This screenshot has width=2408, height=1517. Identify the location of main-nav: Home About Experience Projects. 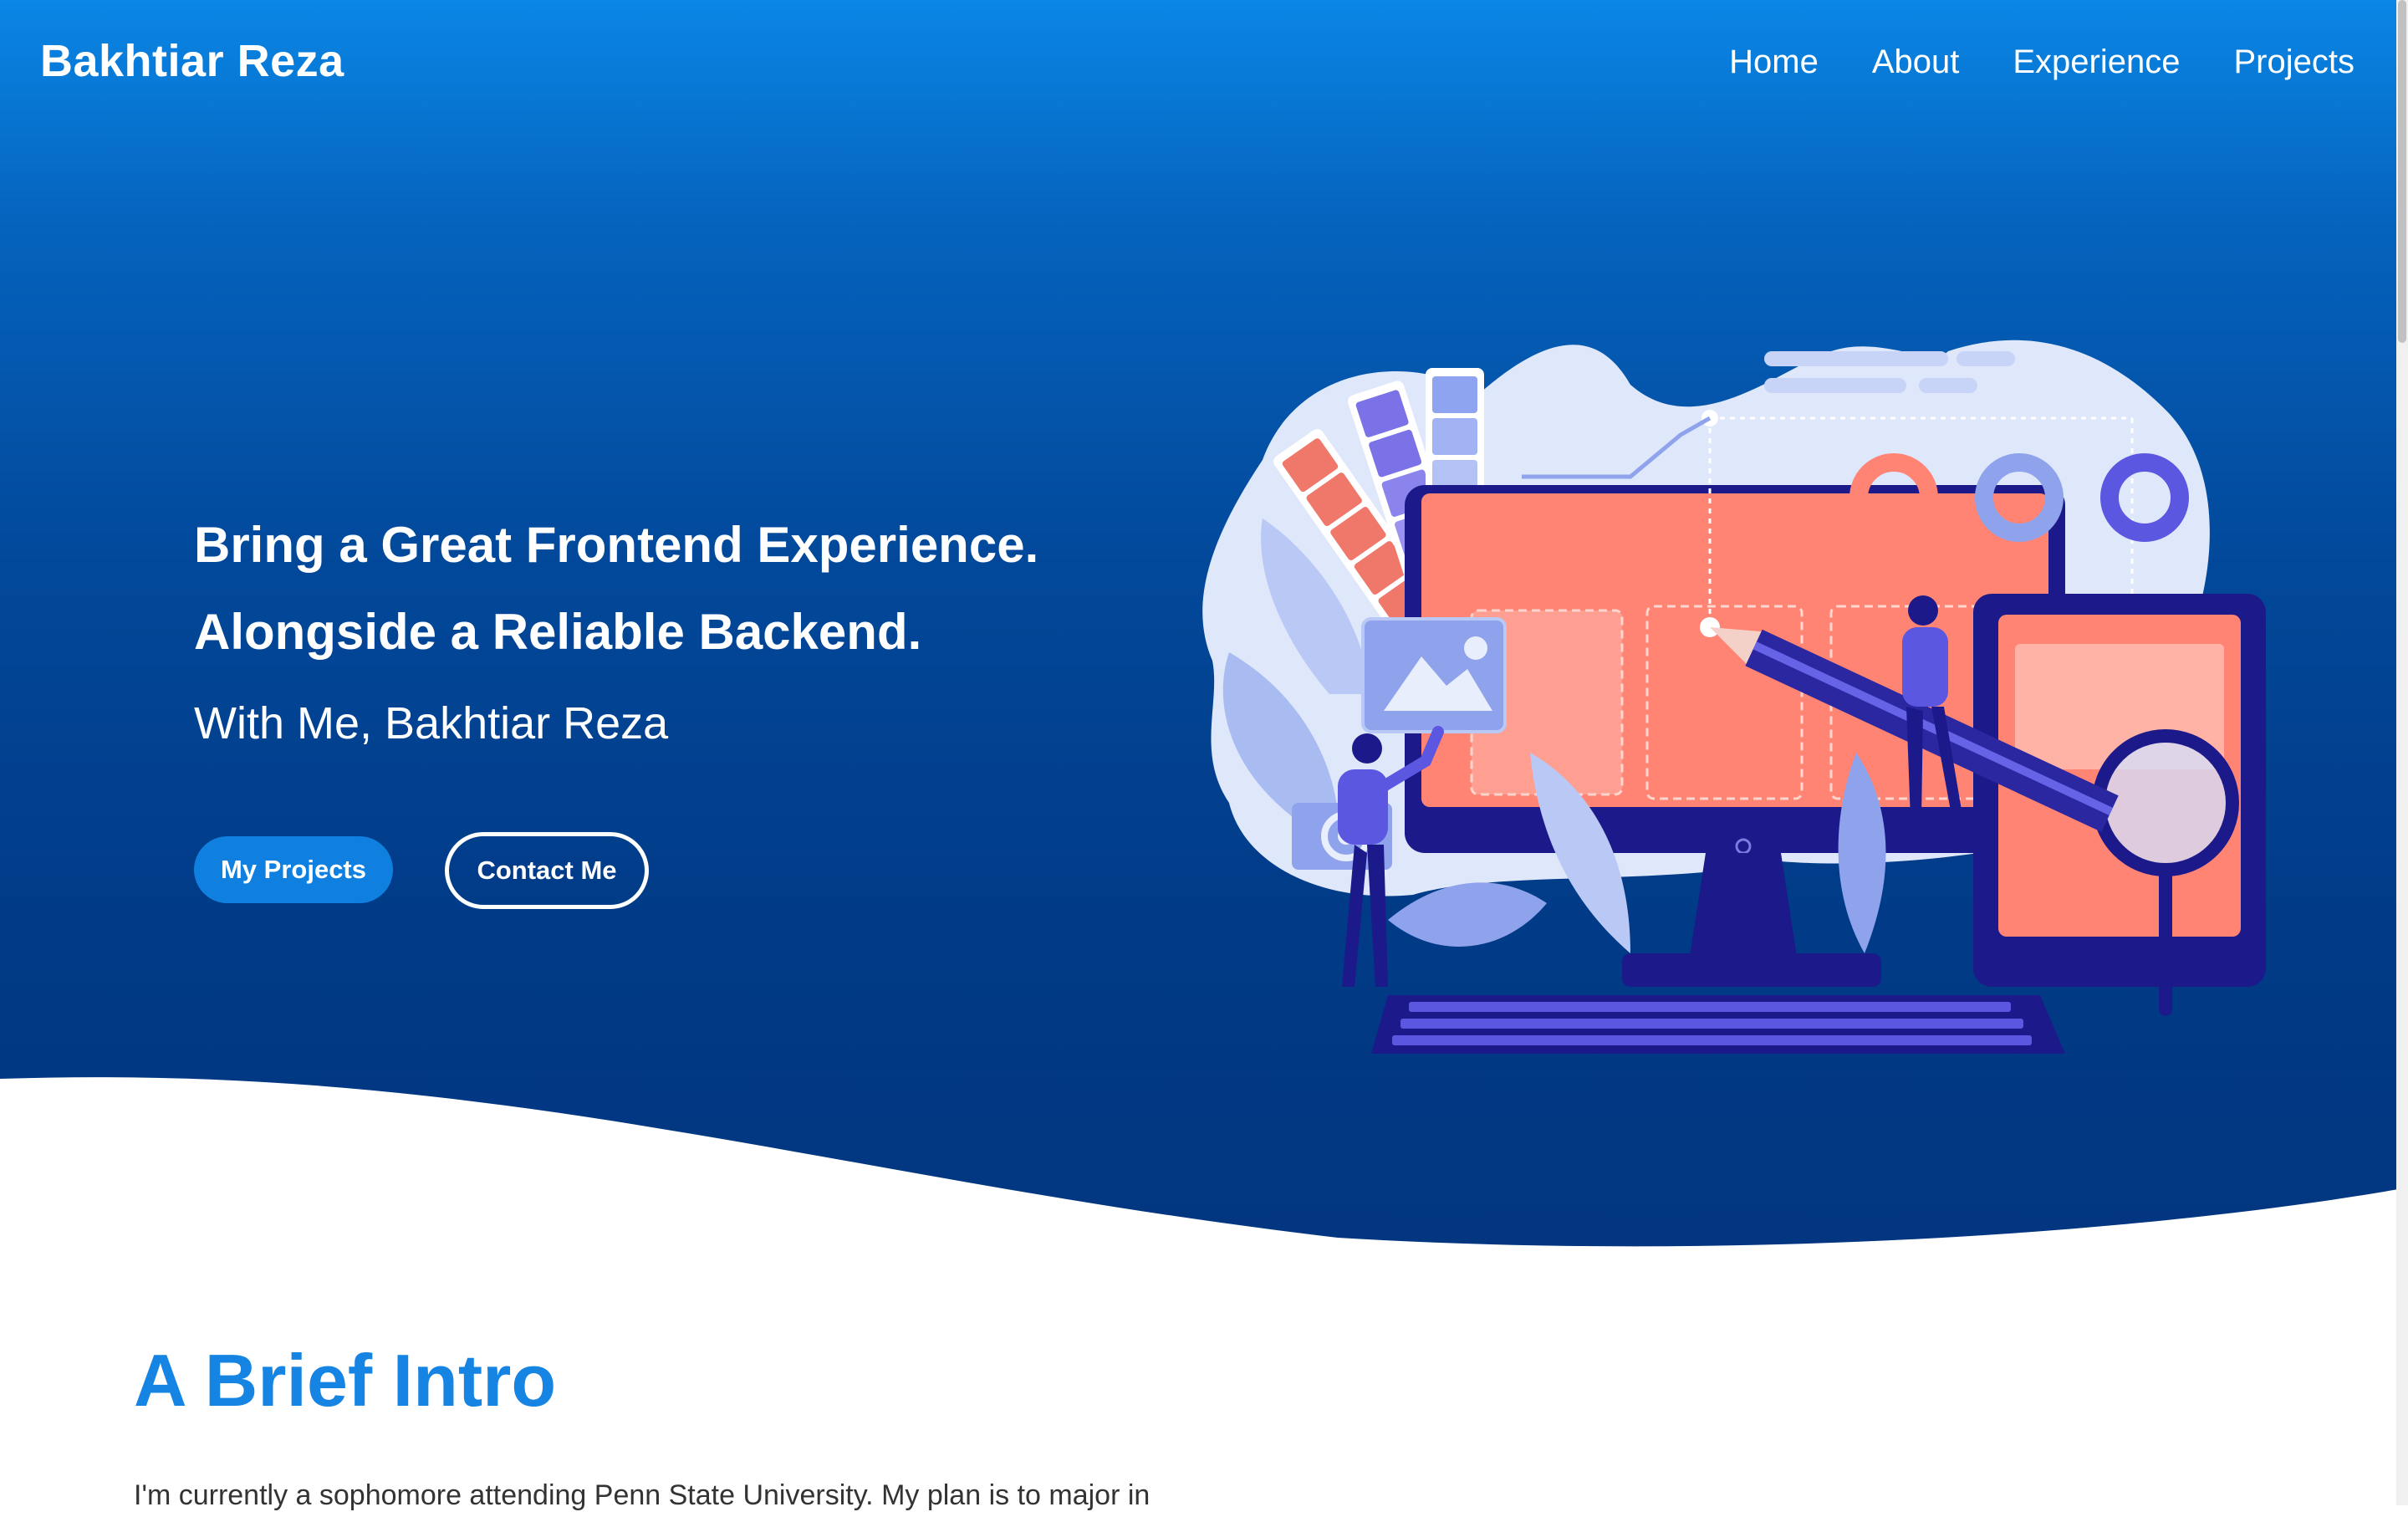
(2042, 62).